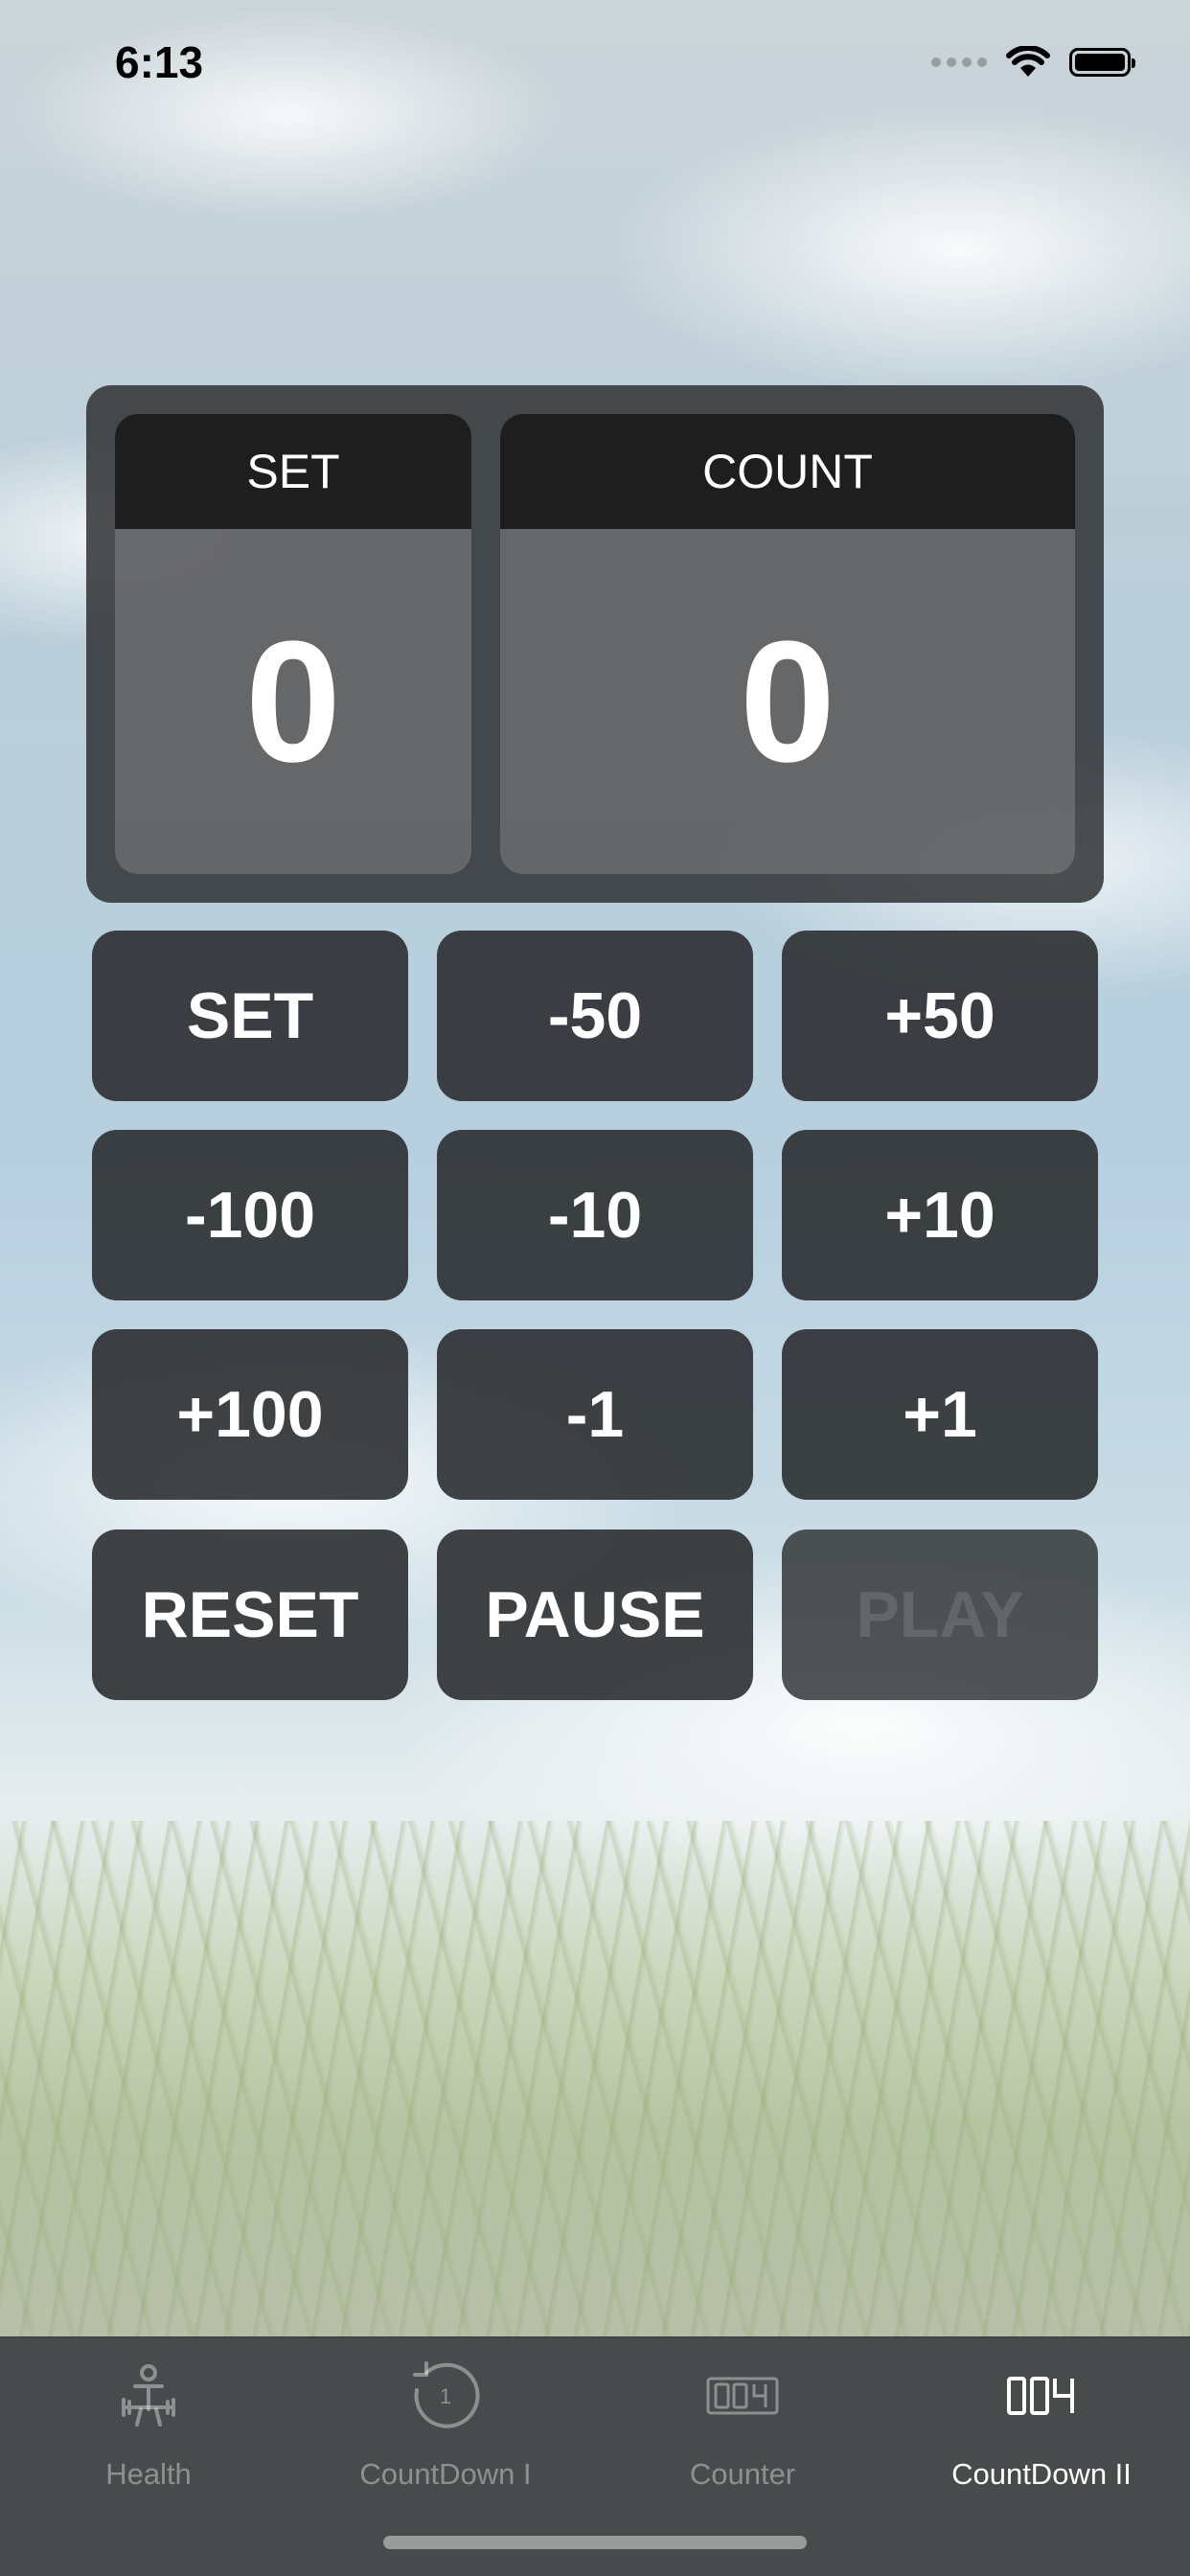 This screenshot has width=1190, height=2576. What do you see at coordinates (148, 2432) in the screenshot?
I see `tab-health: Health` at bounding box center [148, 2432].